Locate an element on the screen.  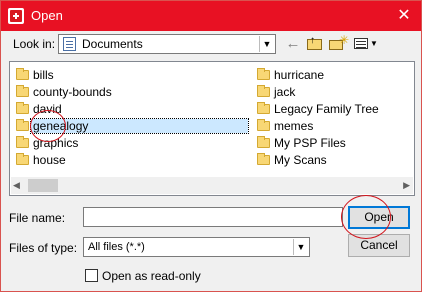
file-item: house is located at coordinates (40, 160).